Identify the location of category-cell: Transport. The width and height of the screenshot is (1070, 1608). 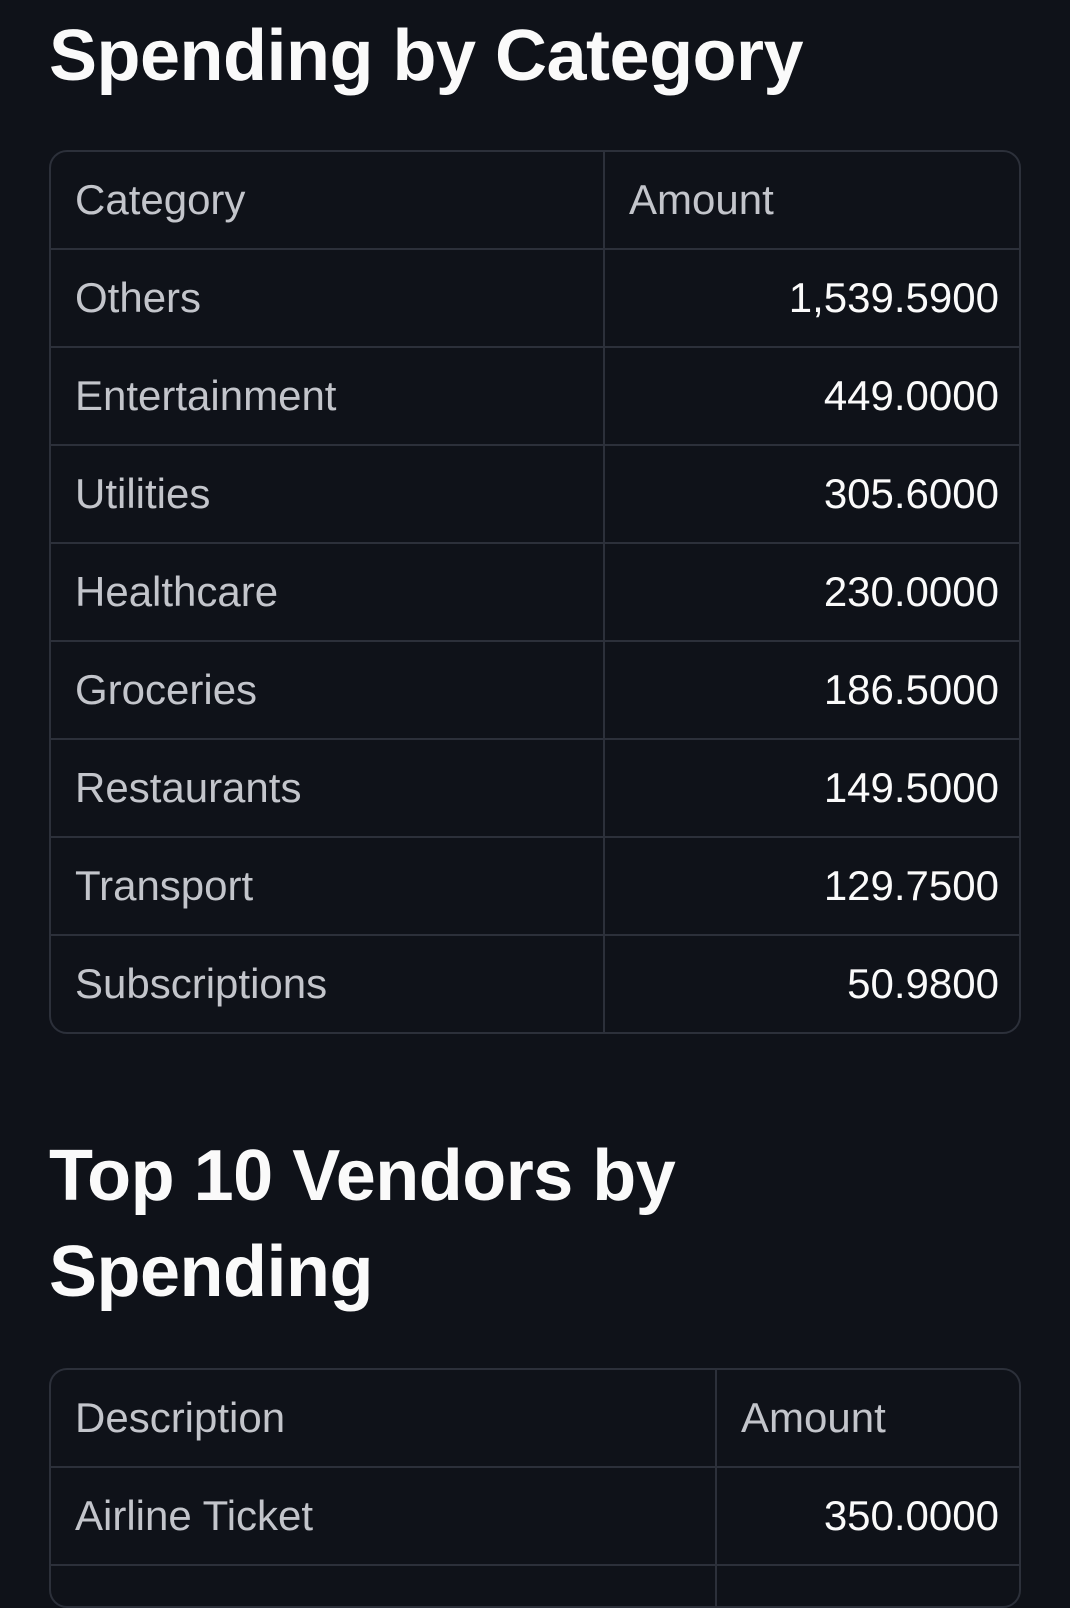
(328, 886).